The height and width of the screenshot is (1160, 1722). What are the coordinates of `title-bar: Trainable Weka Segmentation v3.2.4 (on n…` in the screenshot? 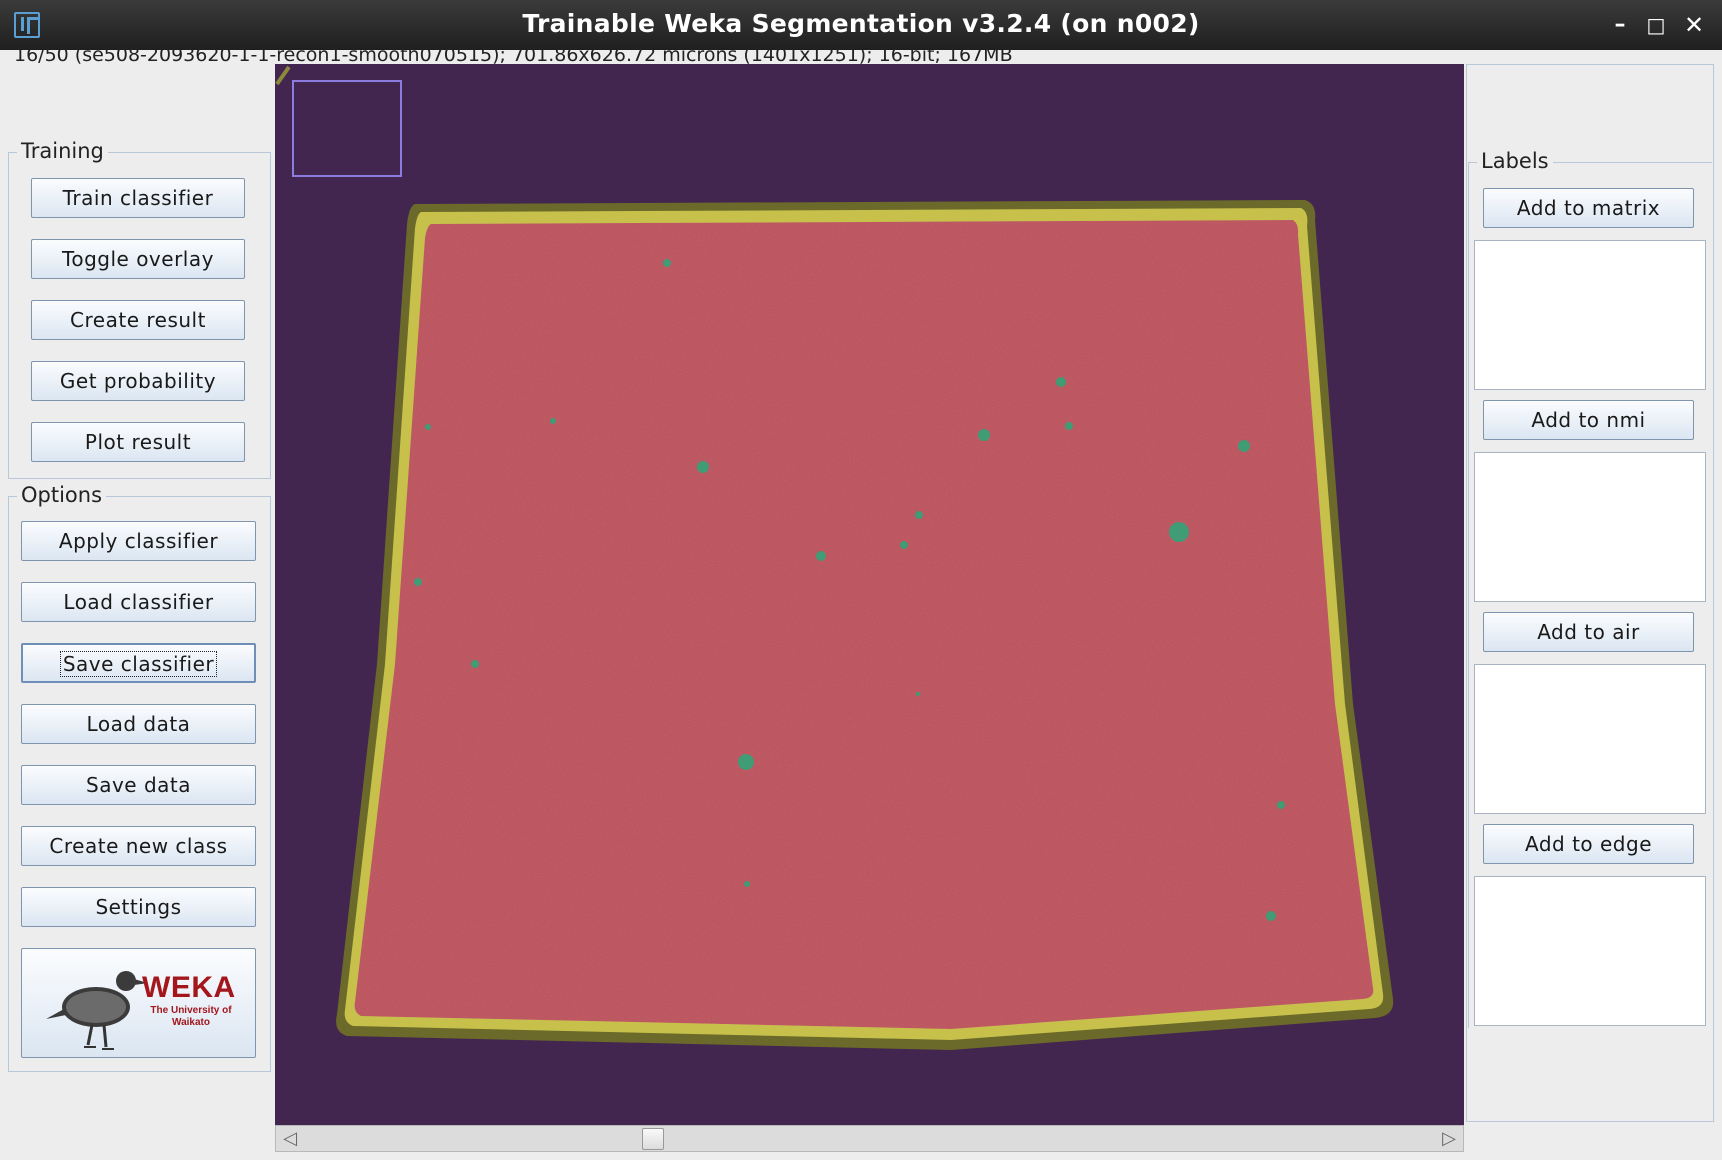 It's located at (861, 25).